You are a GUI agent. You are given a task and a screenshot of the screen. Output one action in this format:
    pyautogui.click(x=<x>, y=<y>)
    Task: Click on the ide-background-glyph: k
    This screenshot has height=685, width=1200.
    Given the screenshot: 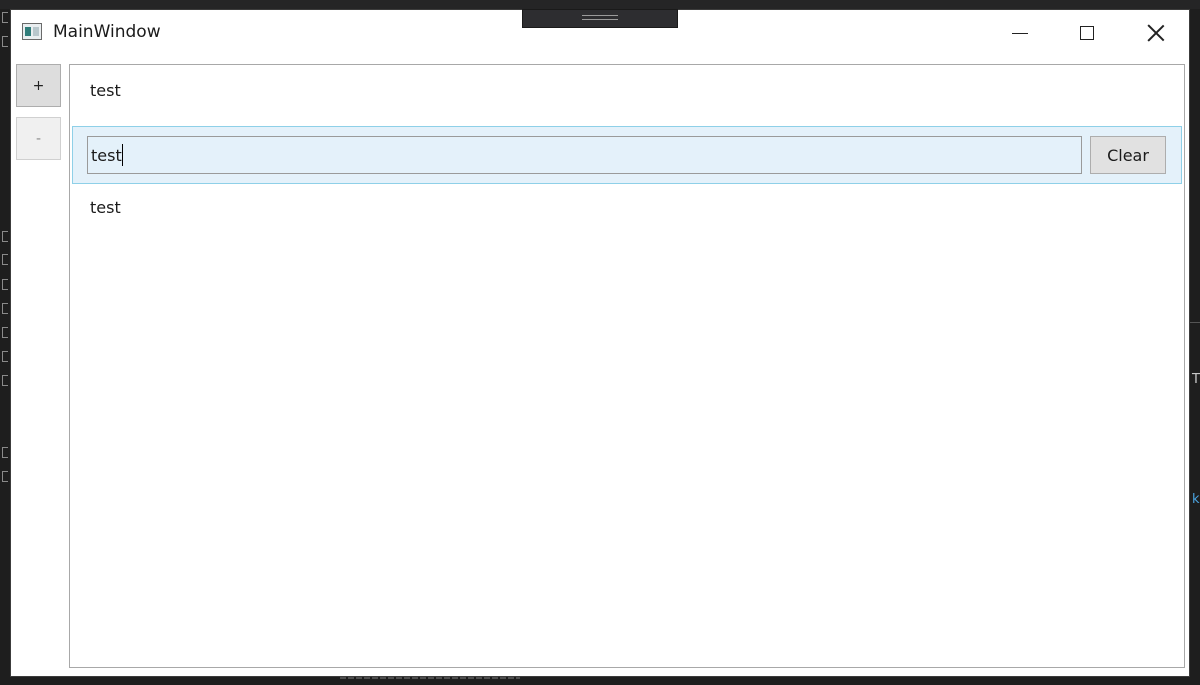 What is the action you would take?
    pyautogui.click(x=1196, y=499)
    